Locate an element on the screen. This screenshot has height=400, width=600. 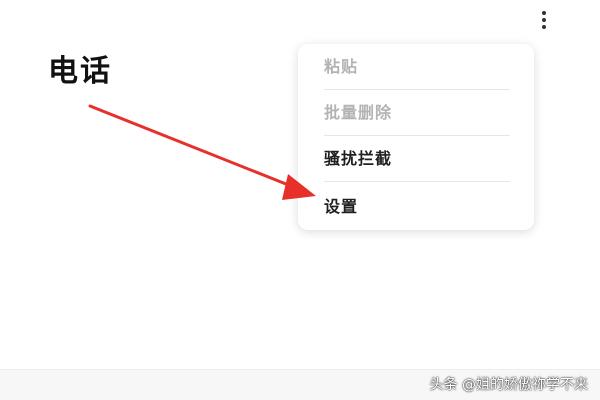
menu-item-paste: 粘贴 is located at coordinates (417, 67).